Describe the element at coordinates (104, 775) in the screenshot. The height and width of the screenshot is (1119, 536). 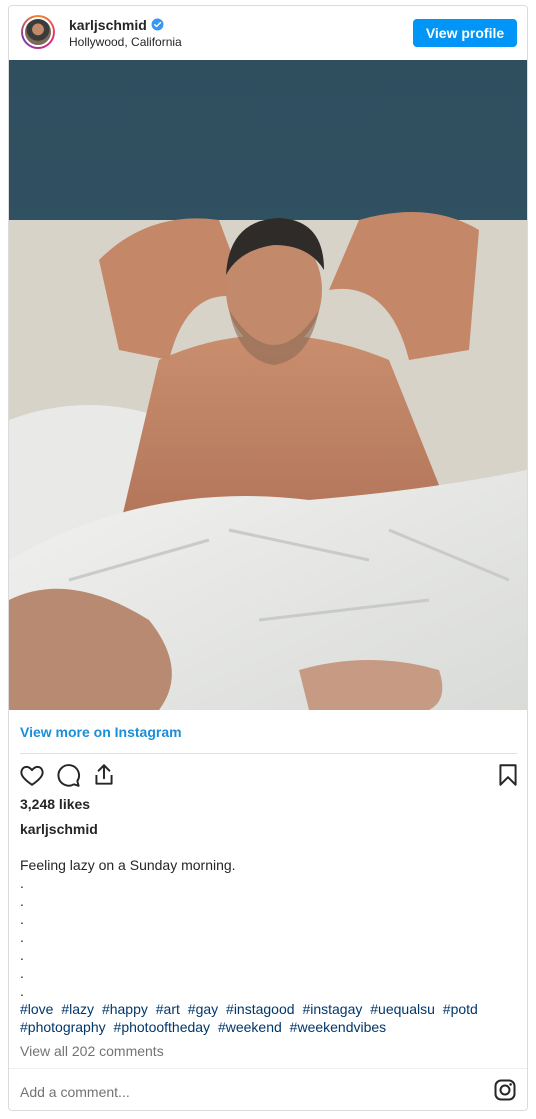
I see `share-icon` at that location.